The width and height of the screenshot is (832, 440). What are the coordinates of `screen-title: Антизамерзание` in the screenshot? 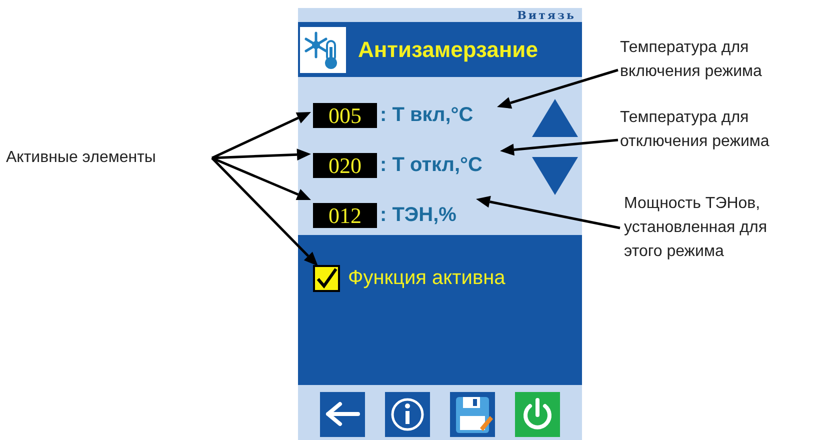 It's located at (448, 50).